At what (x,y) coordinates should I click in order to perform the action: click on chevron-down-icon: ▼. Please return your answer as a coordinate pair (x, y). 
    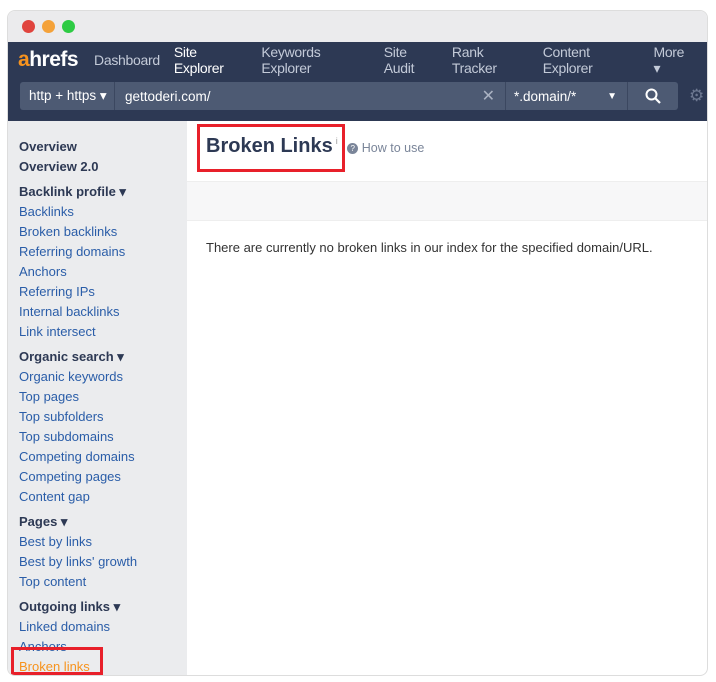
    Looking at the image, I should click on (612, 96).